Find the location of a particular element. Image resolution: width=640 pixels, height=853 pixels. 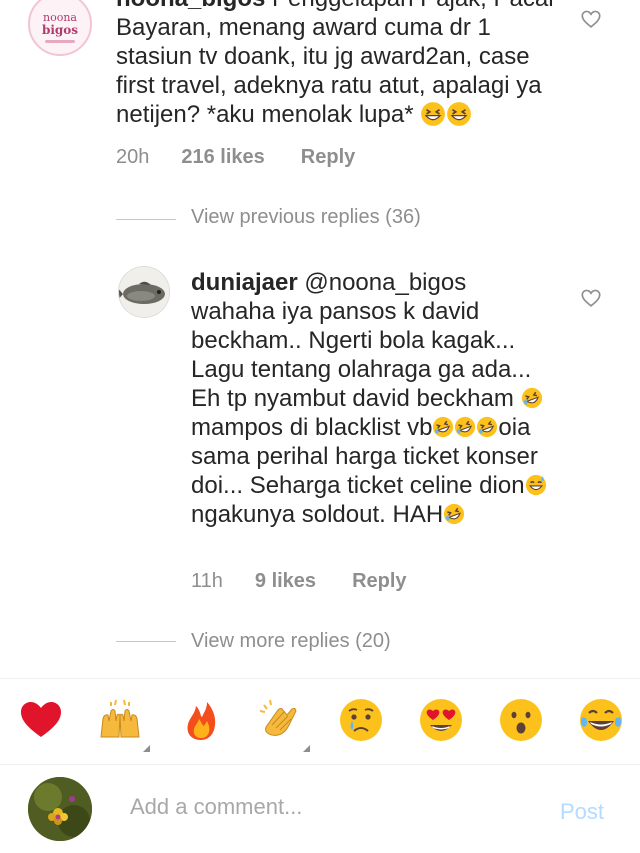

view-more-replies-button: View more replies (20) is located at coordinates (291, 641).